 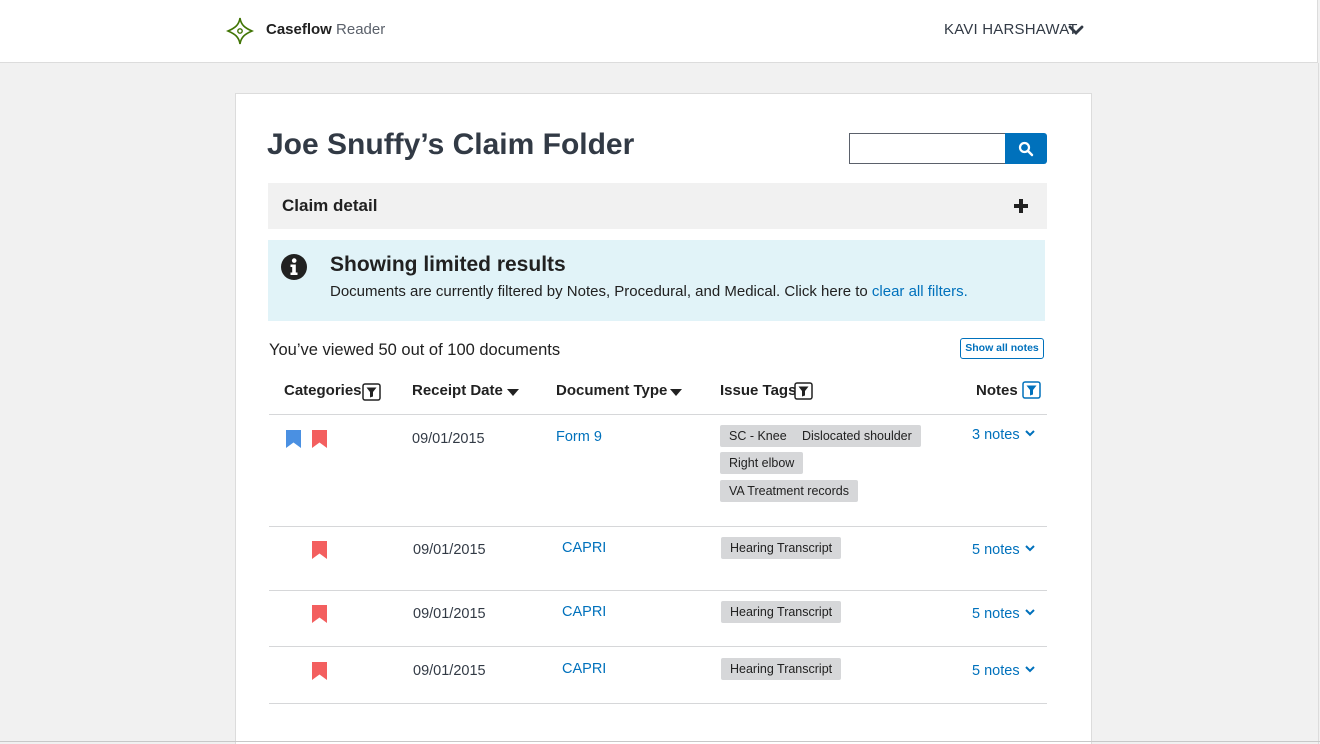 I want to click on issue-tag: Right elbow, so click(x=762, y=463).